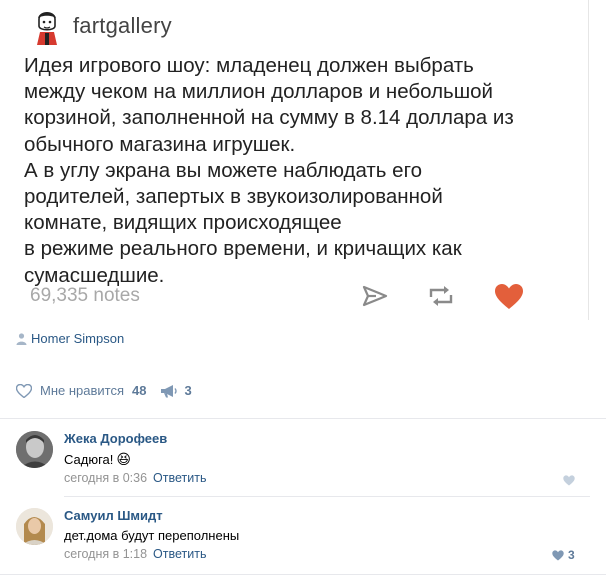 The height and width of the screenshot is (575, 606). What do you see at coordinates (188, 390) in the screenshot?
I see `share-count: 3` at bounding box center [188, 390].